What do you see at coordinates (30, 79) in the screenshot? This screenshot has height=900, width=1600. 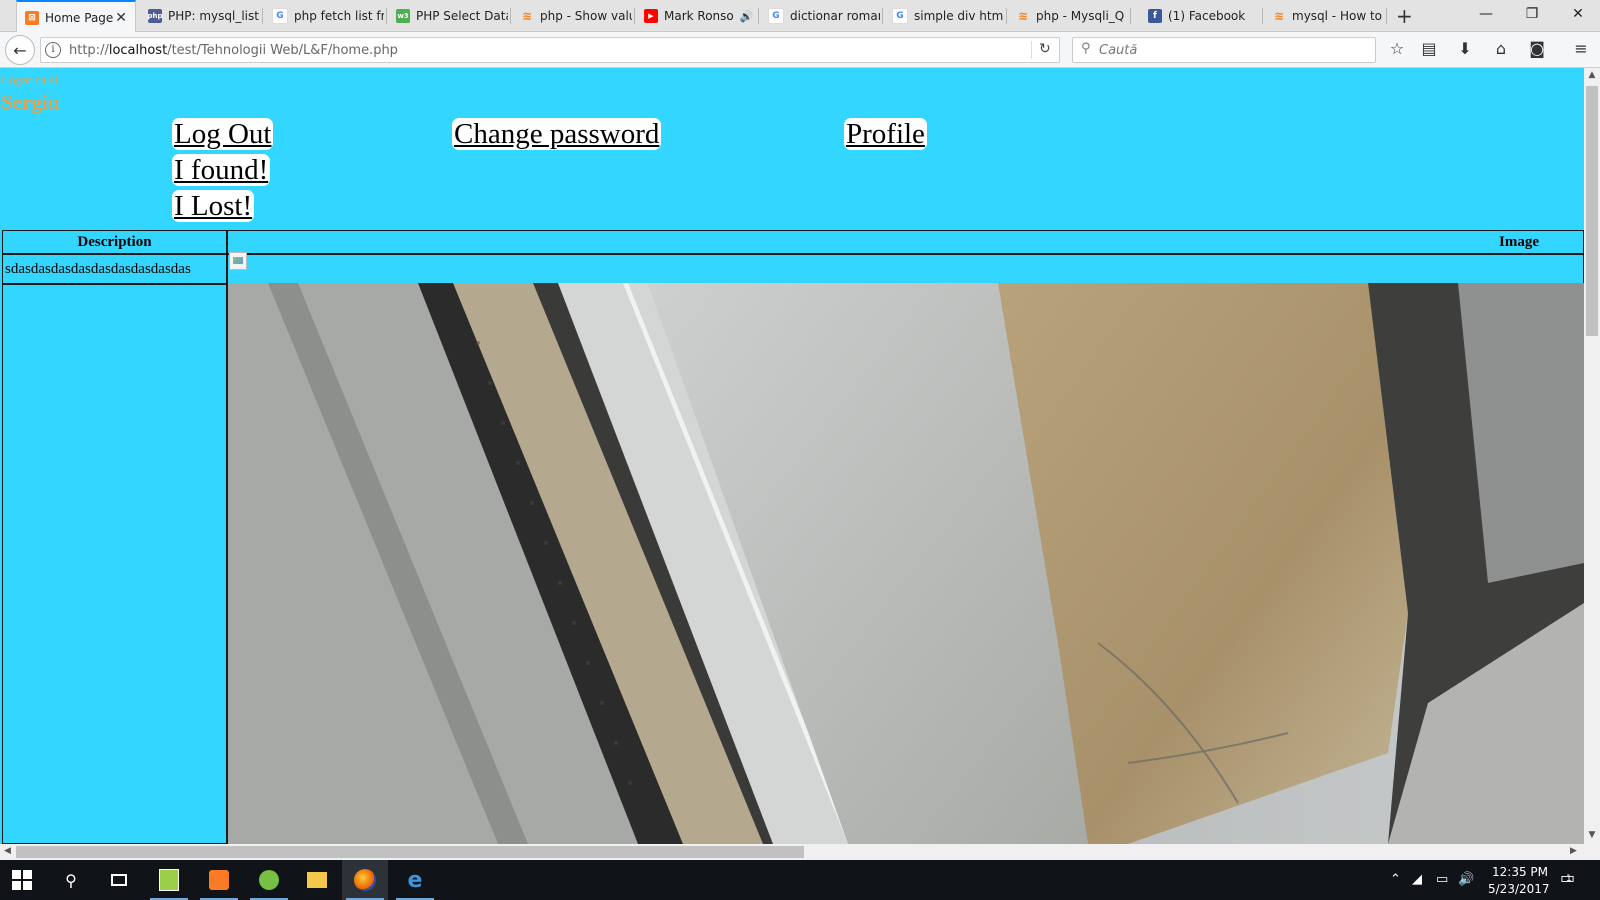 I see `logged-in-label: Logat ca si` at bounding box center [30, 79].